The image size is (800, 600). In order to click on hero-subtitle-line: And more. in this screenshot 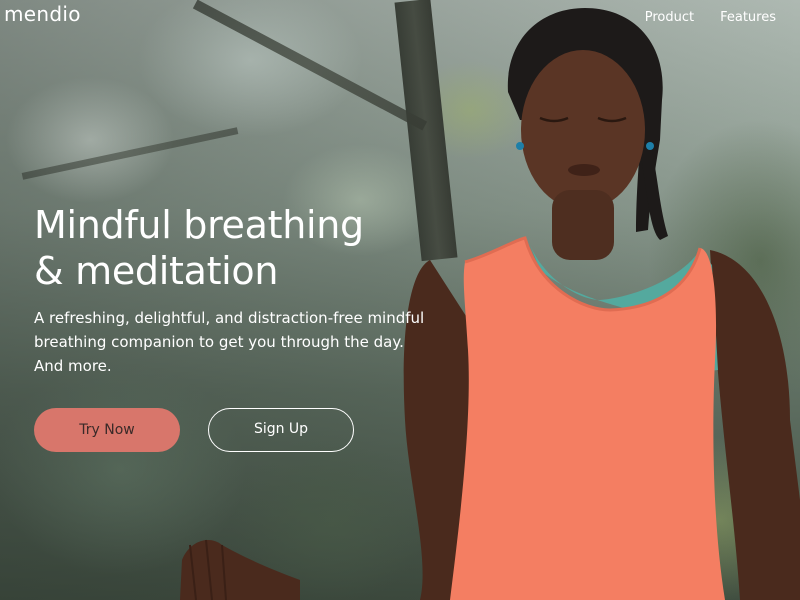, I will do `click(73, 366)`.